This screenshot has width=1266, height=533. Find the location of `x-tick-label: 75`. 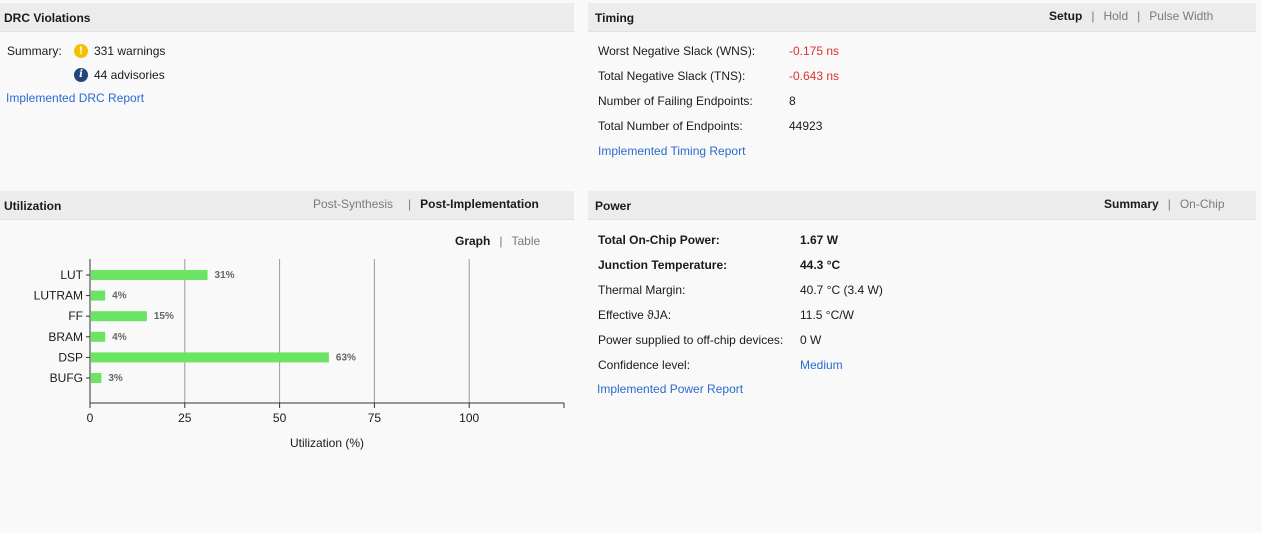

x-tick-label: 75 is located at coordinates (375, 418).